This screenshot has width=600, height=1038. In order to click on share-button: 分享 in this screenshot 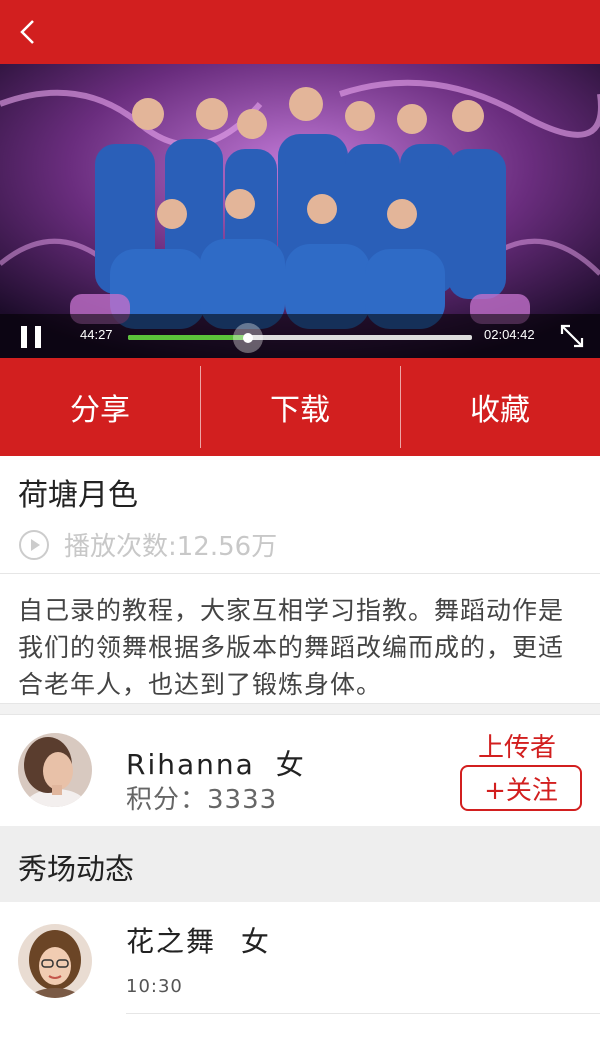, I will do `click(100, 407)`.